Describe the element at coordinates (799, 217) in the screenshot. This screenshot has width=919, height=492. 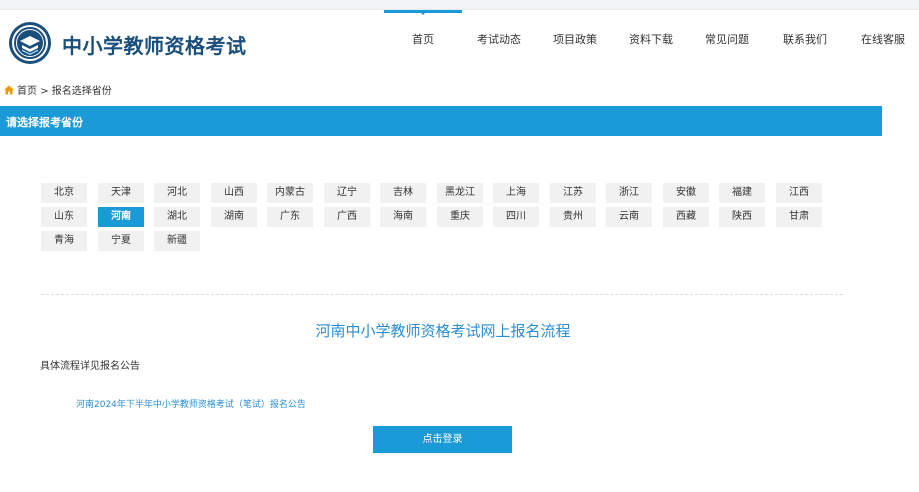
I see `province-button: 甘肃` at that location.